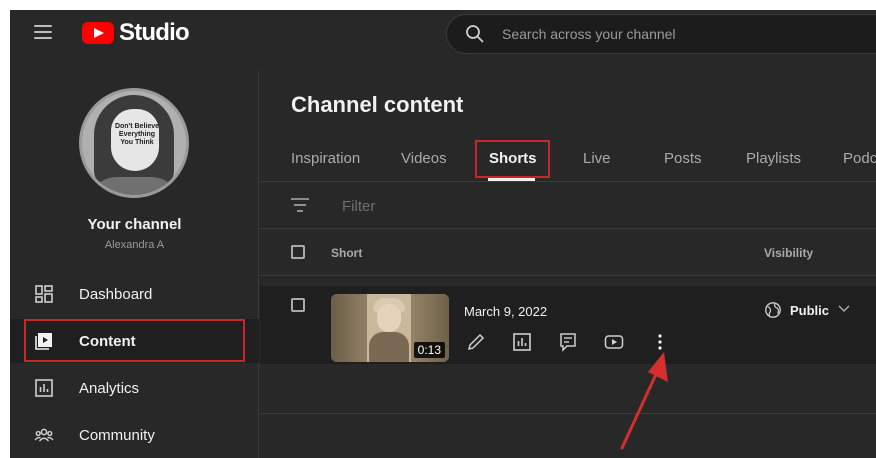 Image resolution: width=876 pixels, height=458 pixels. Describe the element at coordinates (614, 342) in the screenshot. I see `youtube-icon` at that location.